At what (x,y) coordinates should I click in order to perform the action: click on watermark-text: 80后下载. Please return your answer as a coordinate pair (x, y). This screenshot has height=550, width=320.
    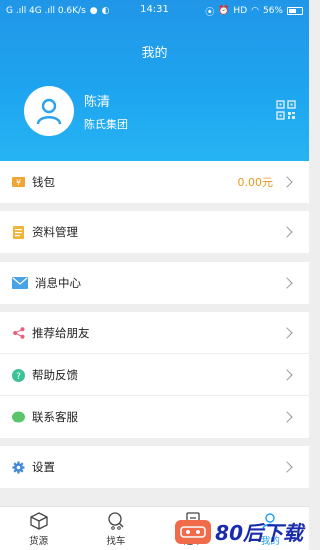
    Looking at the image, I should click on (259, 533).